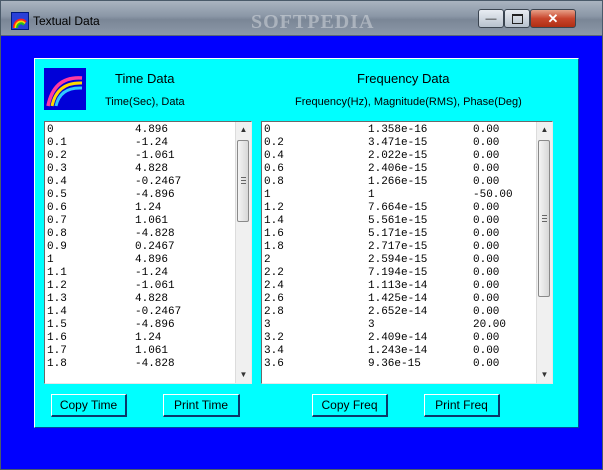 This screenshot has height=470, width=603. Describe the element at coordinates (398, 130) in the screenshot. I see `freq-cell: 1.358e-16` at that location.